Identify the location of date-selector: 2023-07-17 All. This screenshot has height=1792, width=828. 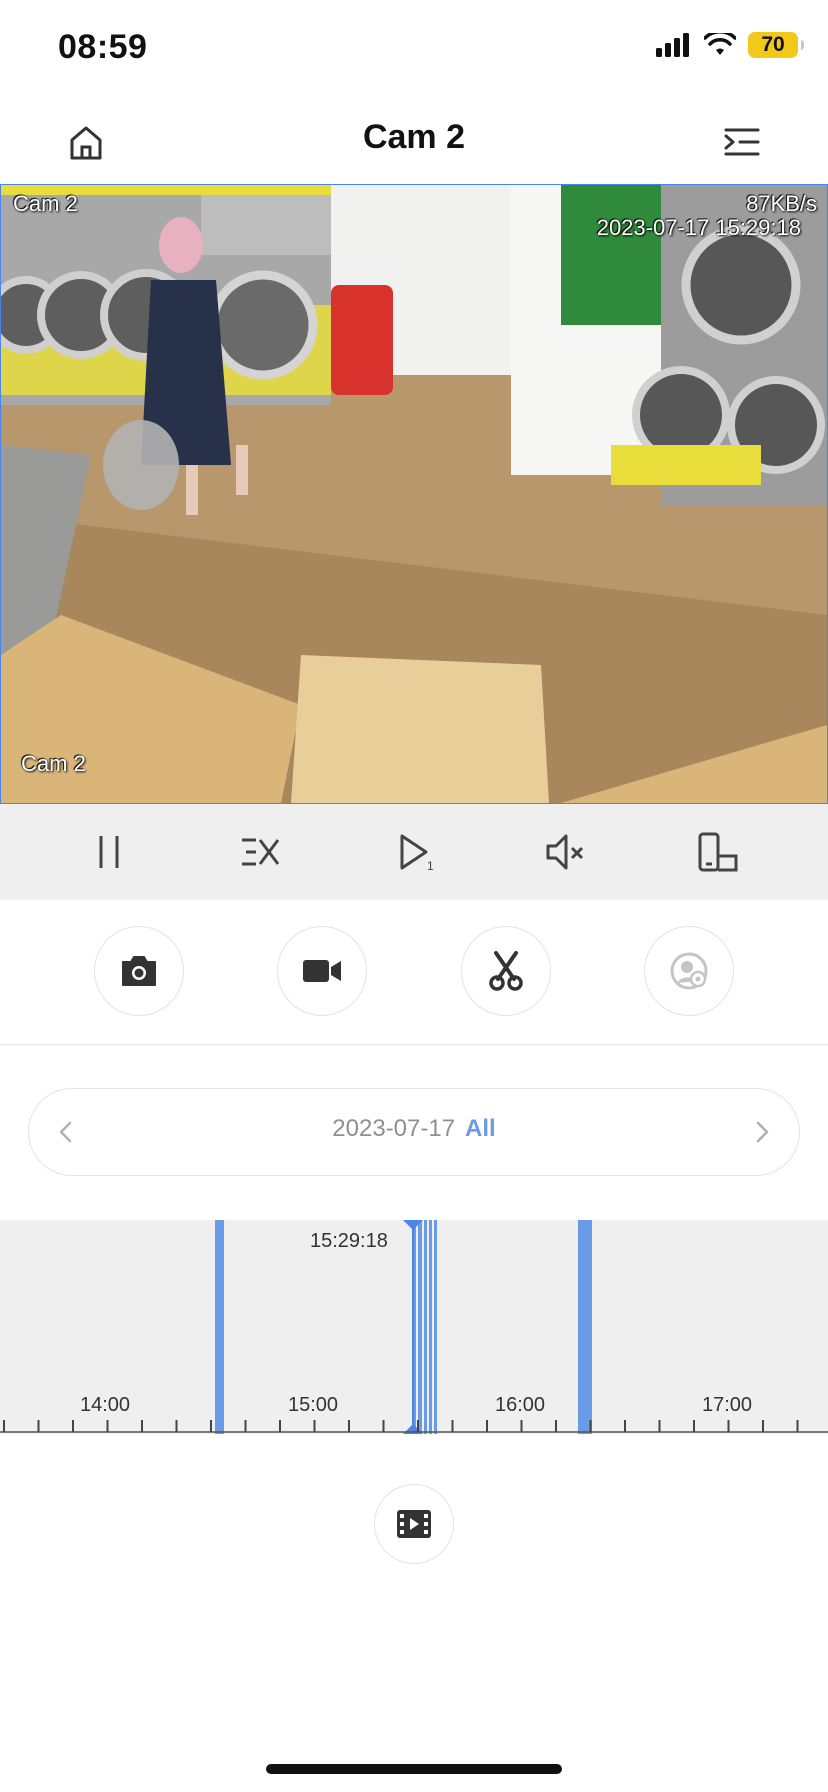
(414, 1132).